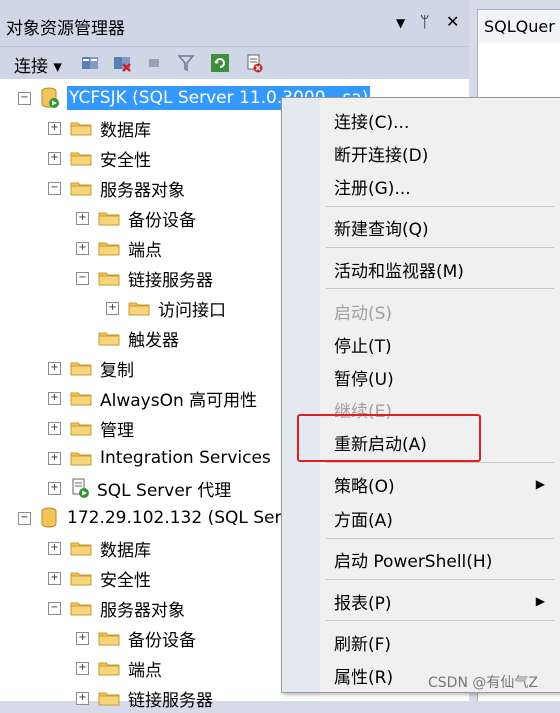 This screenshot has width=560, height=713. Describe the element at coordinates (452, 21) in the screenshot. I see `close-icon: ✕` at that location.